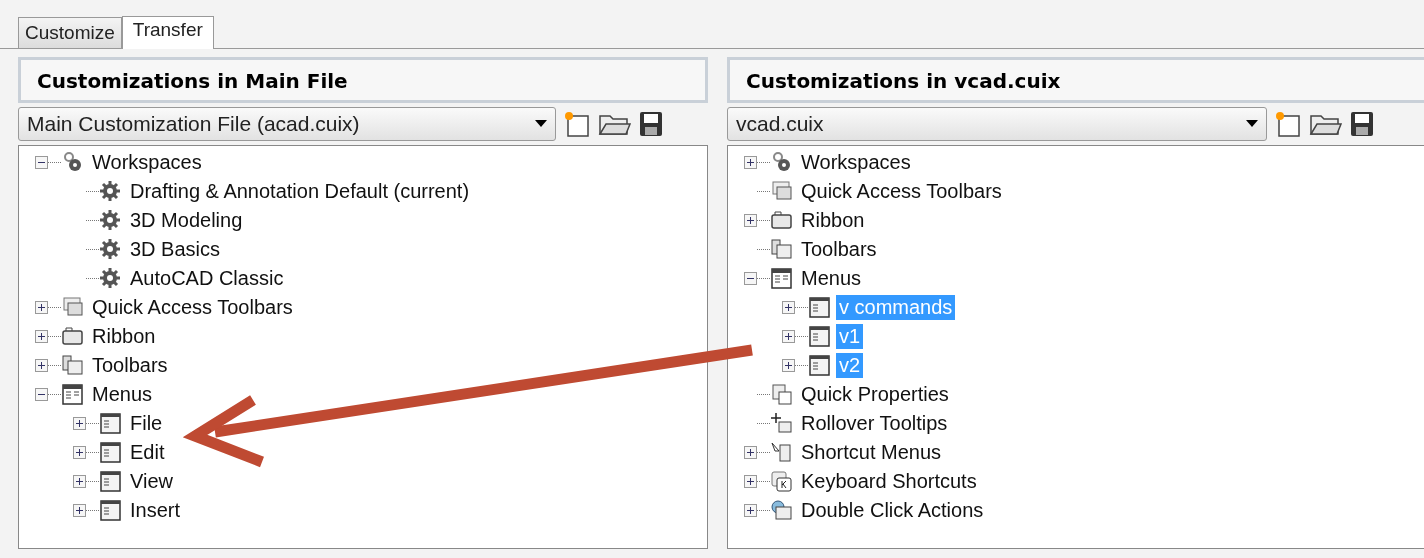 Image resolution: width=1424 pixels, height=558 pixels. Describe the element at coordinates (780, 124) in the screenshot. I see `dropdown-value: vcad.cuix` at that location.